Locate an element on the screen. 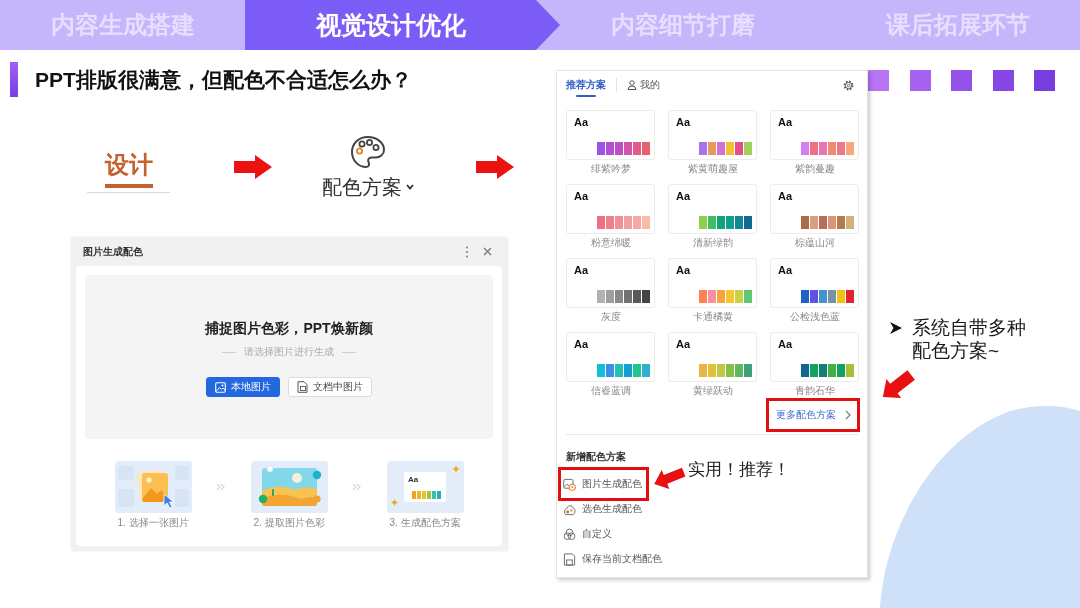 The image size is (1080, 608). document-image-button: 文档中图片 is located at coordinates (330, 387).